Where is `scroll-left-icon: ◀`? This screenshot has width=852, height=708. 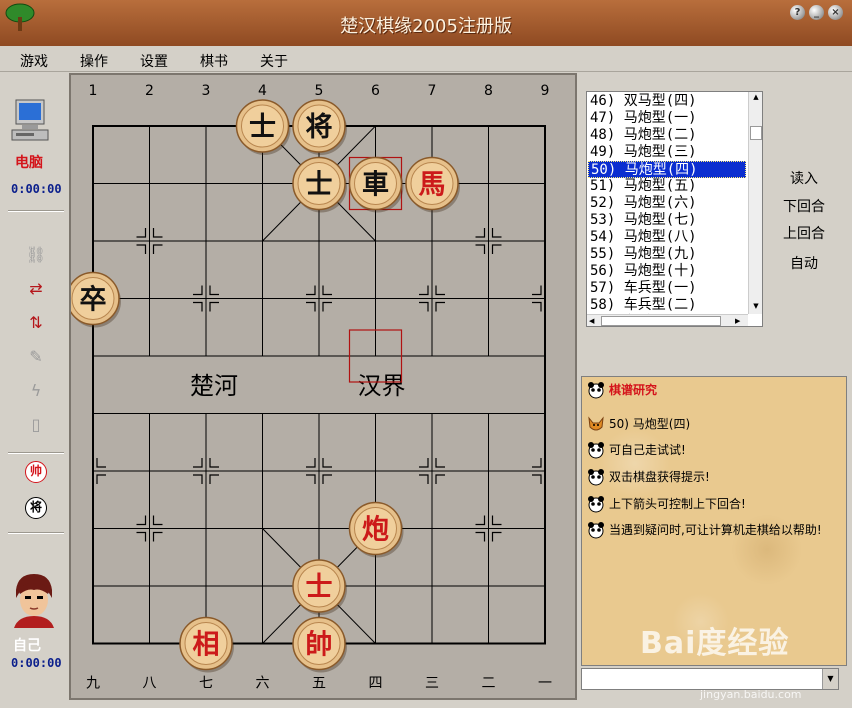 scroll-left-icon: ◀ is located at coordinates (594, 320).